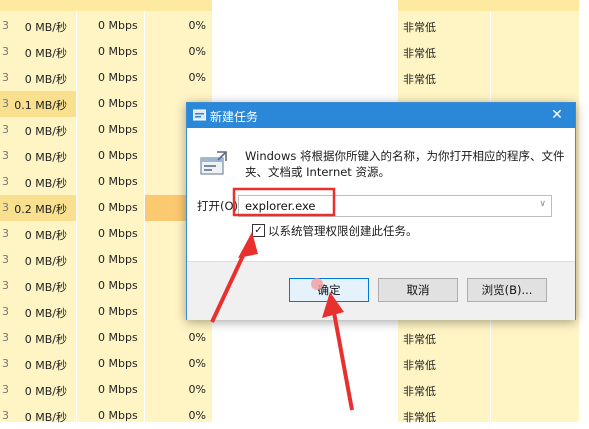 The width and height of the screenshot is (589, 429). I want to click on run-icon, so click(199, 115).